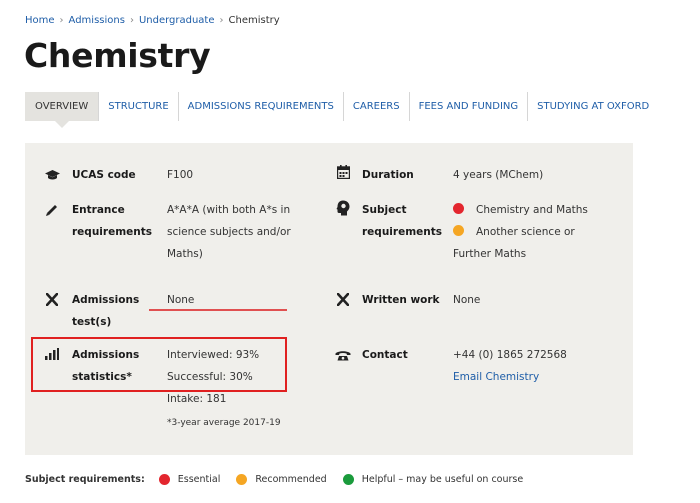 The width and height of the screenshot is (700, 503). Describe the element at coordinates (139, 106) in the screenshot. I see `tab-structure: STRUCTURE` at that location.